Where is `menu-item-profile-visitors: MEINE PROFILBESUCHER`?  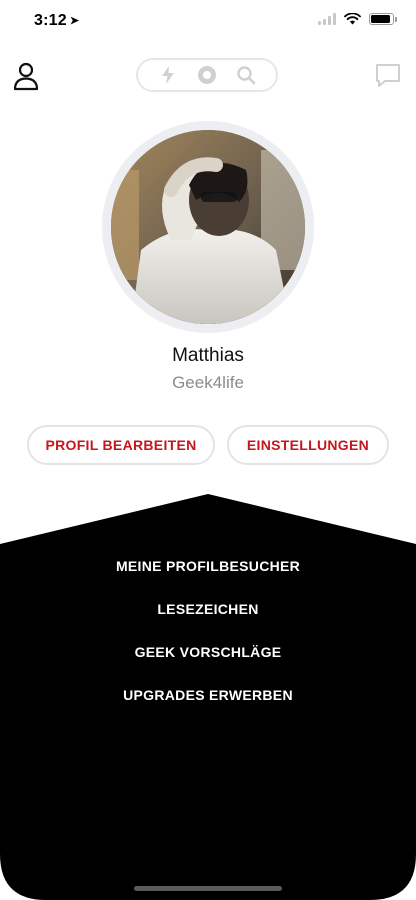 menu-item-profile-visitors: MEINE PROFILBESUCHER is located at coordinates (208, 575).